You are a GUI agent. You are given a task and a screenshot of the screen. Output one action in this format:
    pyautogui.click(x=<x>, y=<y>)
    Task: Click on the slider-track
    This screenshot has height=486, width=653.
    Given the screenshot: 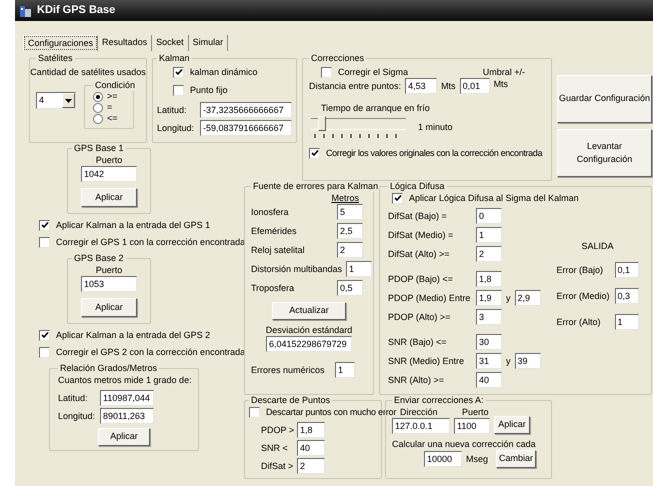 What is the action you would take?
    pyautogui.click(x=358, y=124)
    